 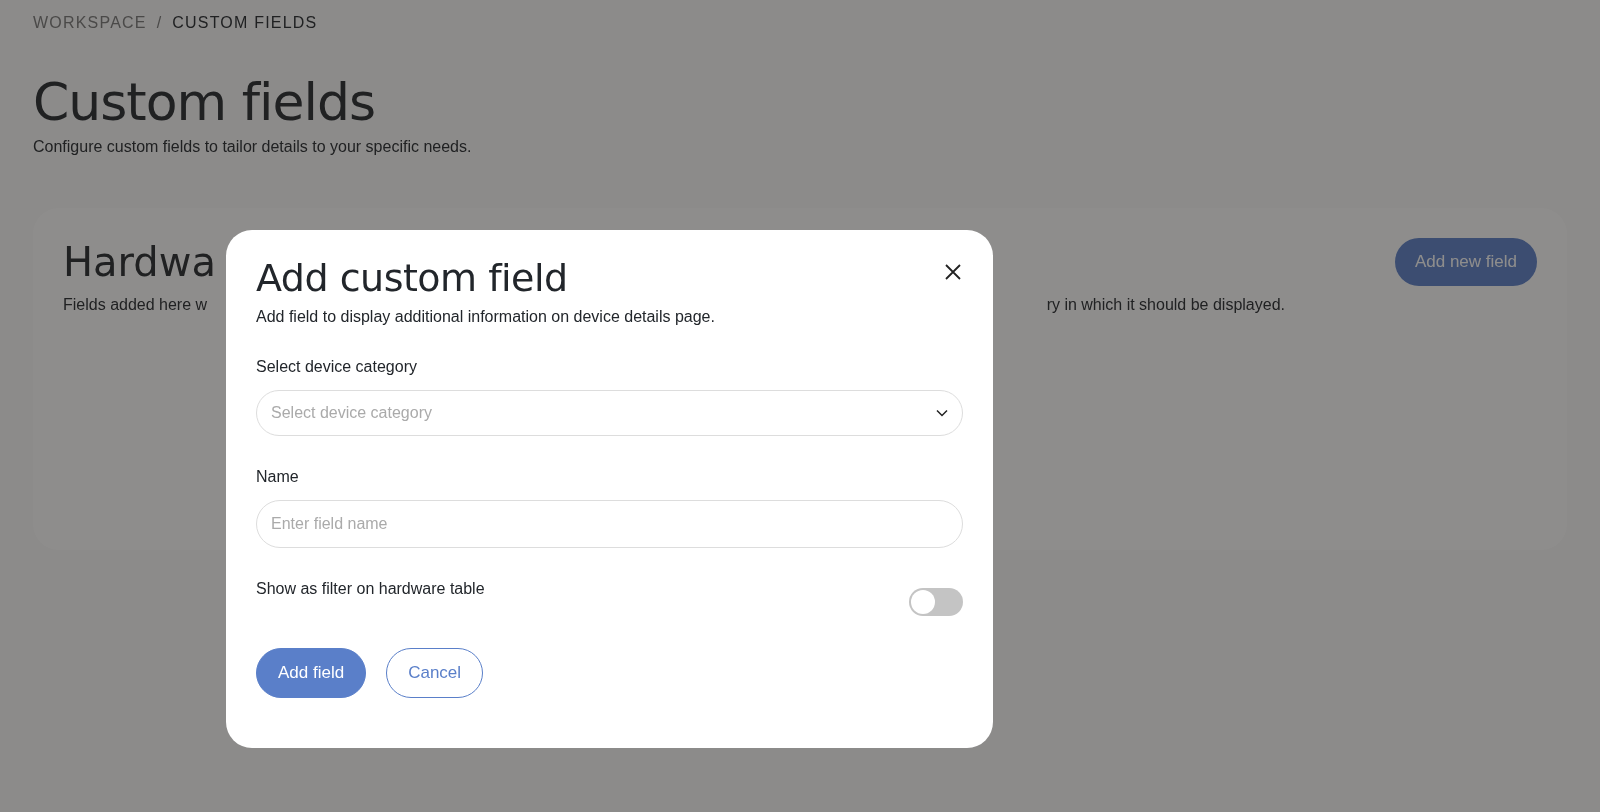 What do you see at coordinates (205, 102) in the screenshot?
I see `page-title: Custom fields` at bounding box center [205, 102].